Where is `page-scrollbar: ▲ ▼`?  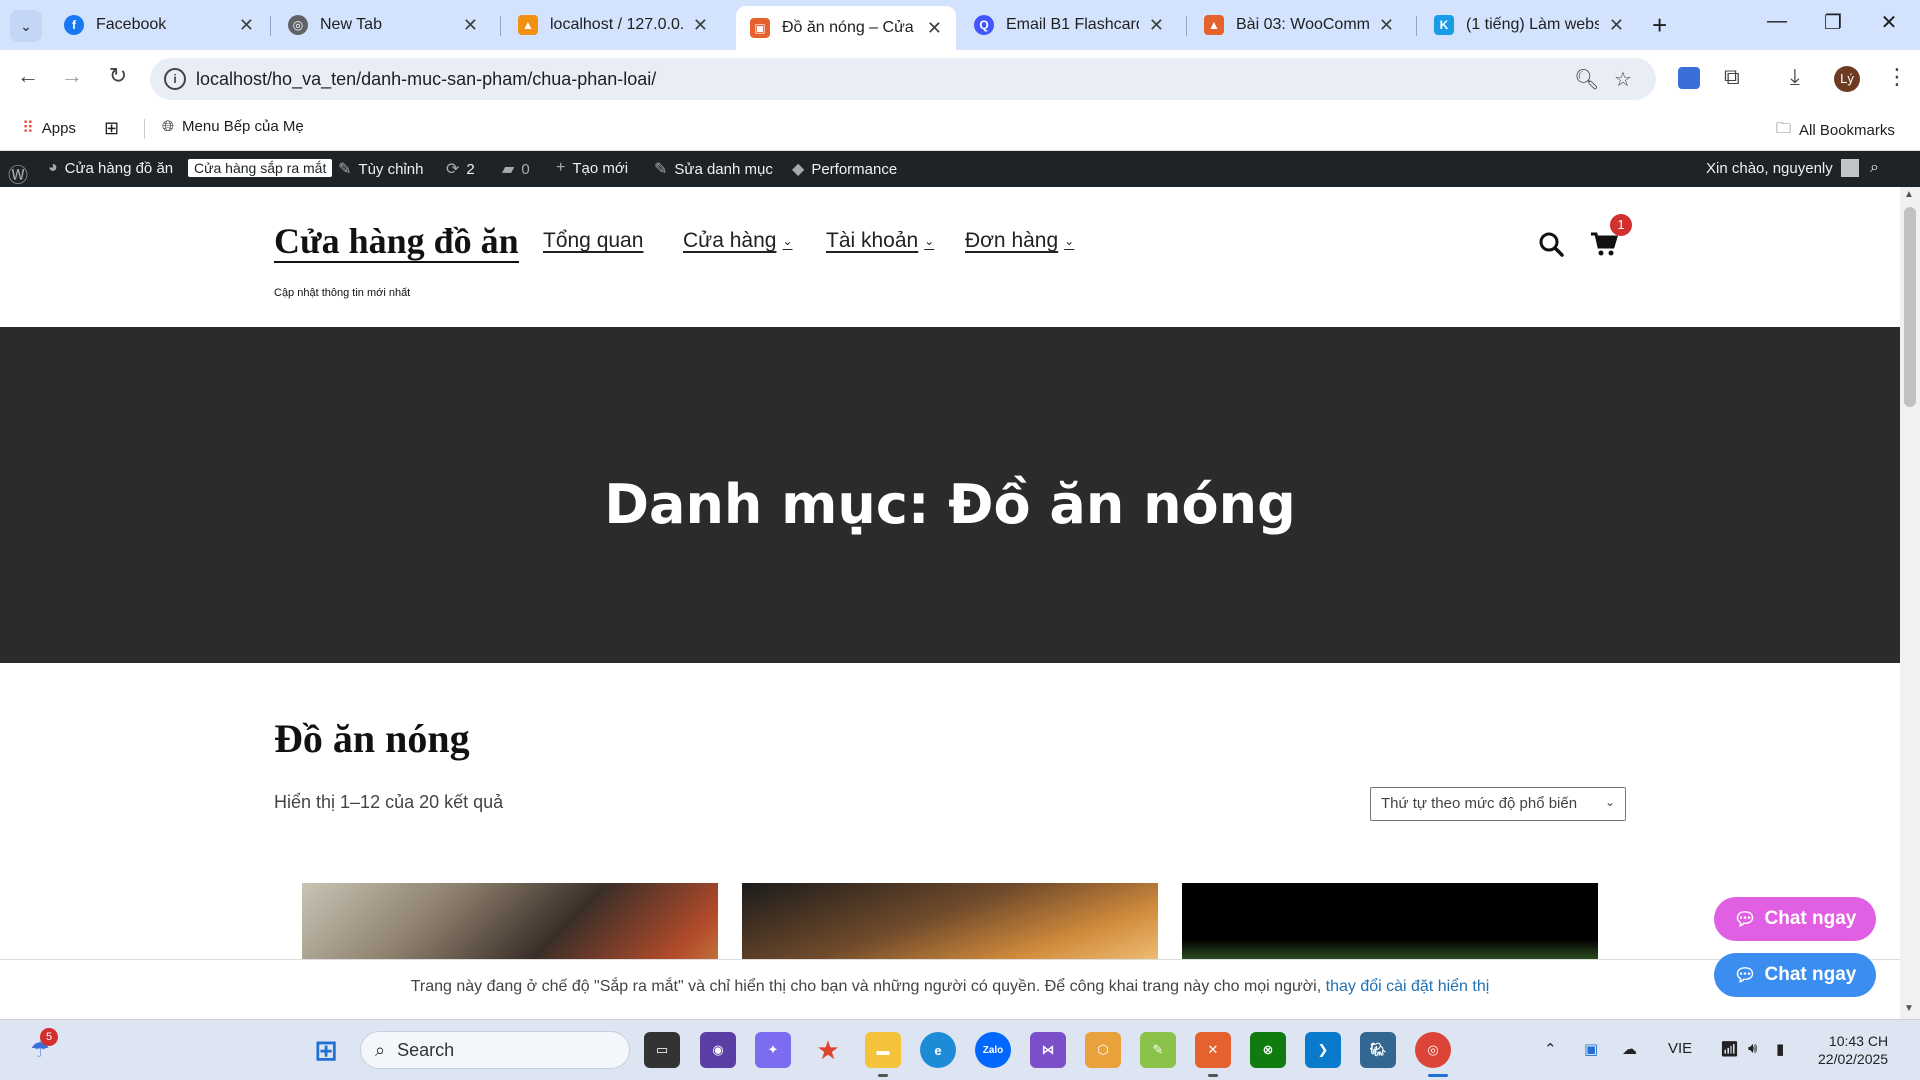 page-scrollbar: ▲ ▼ is located at coordinates (1910, 603).